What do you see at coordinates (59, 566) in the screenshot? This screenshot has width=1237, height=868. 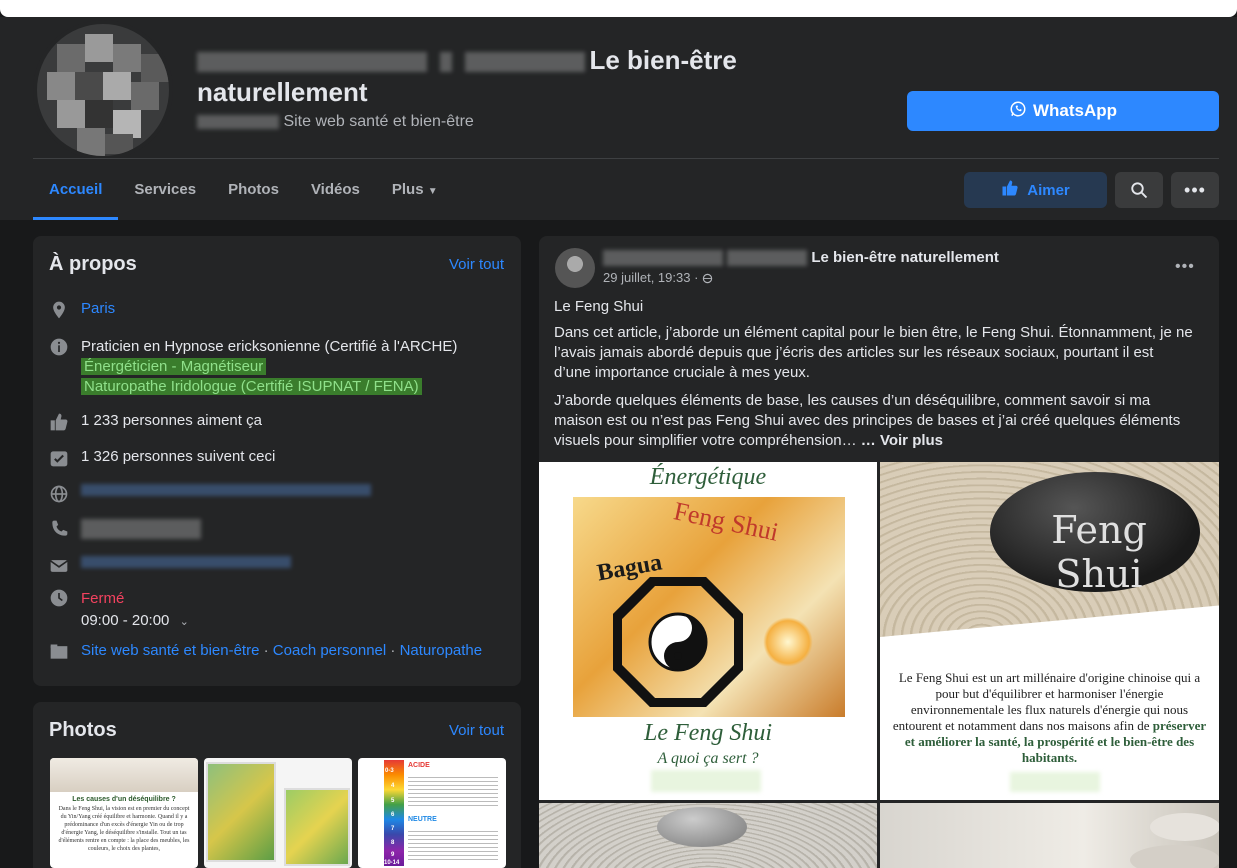 I see `email-icon` at bounding box center [59, 566].